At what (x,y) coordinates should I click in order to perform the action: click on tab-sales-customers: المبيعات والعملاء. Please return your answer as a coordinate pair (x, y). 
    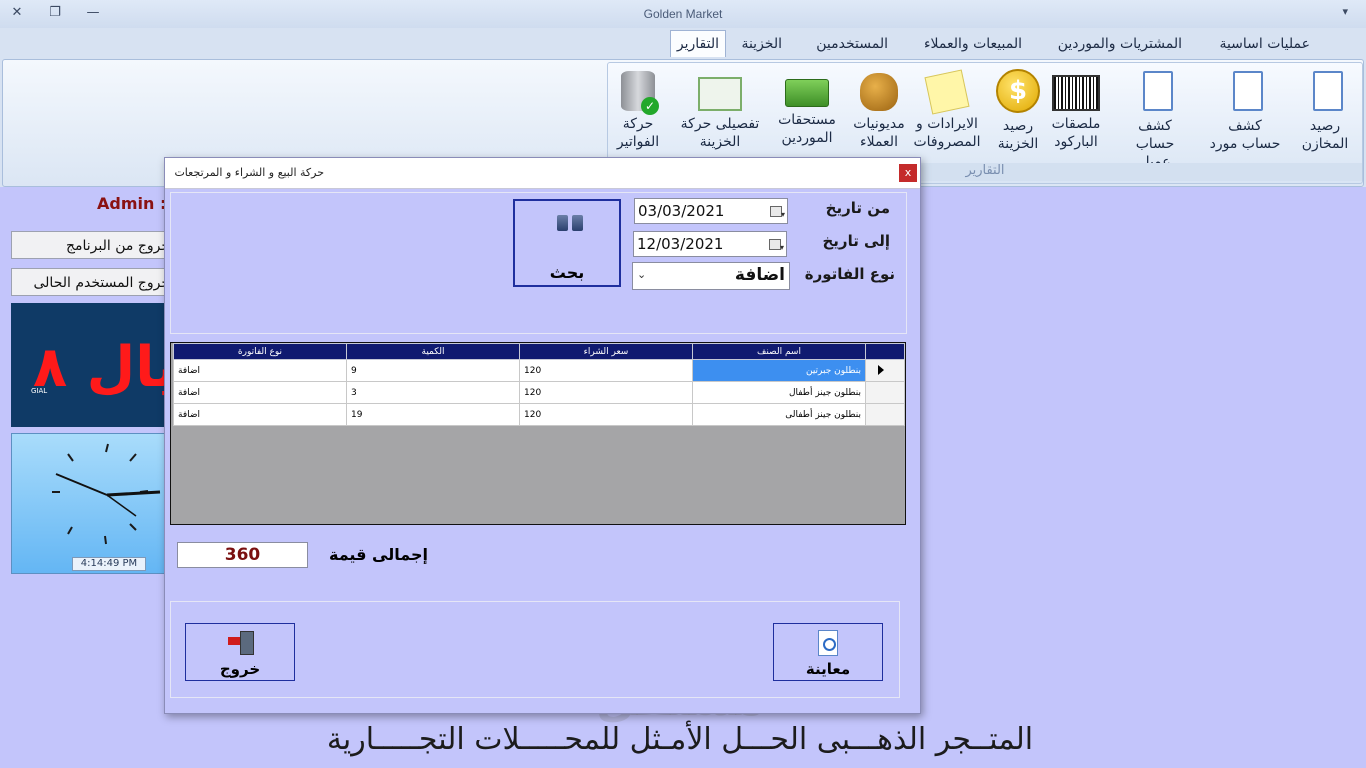
    Looking at the image, I should click on (973, 44).